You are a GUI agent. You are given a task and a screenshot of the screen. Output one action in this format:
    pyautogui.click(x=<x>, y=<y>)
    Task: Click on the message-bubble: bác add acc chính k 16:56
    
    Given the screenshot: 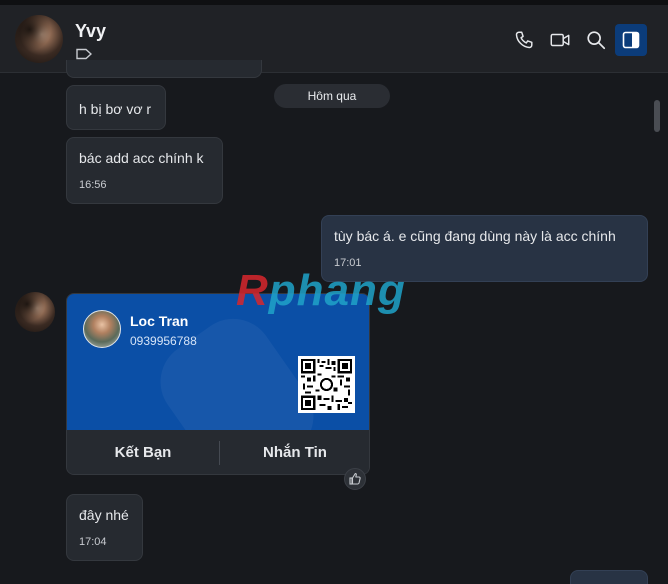 What is the action you would take?
    pyautogui.click(x=144, y=170)
    